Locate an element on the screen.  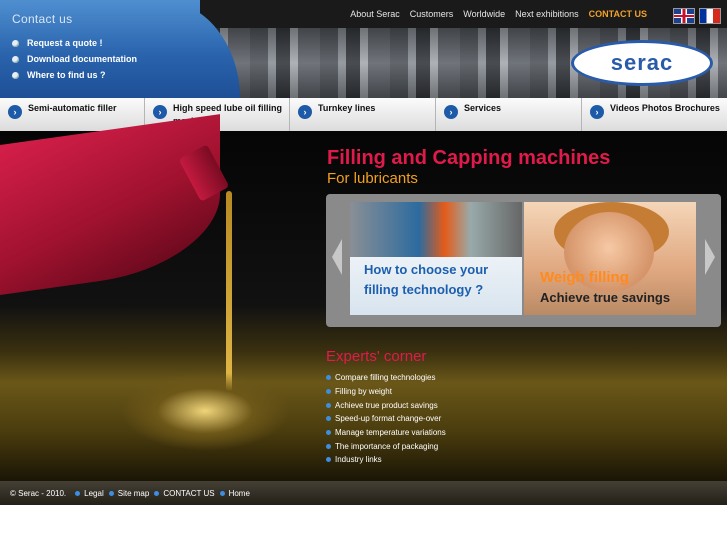
contact-title: Contact us is located at coordinates (42, 19).